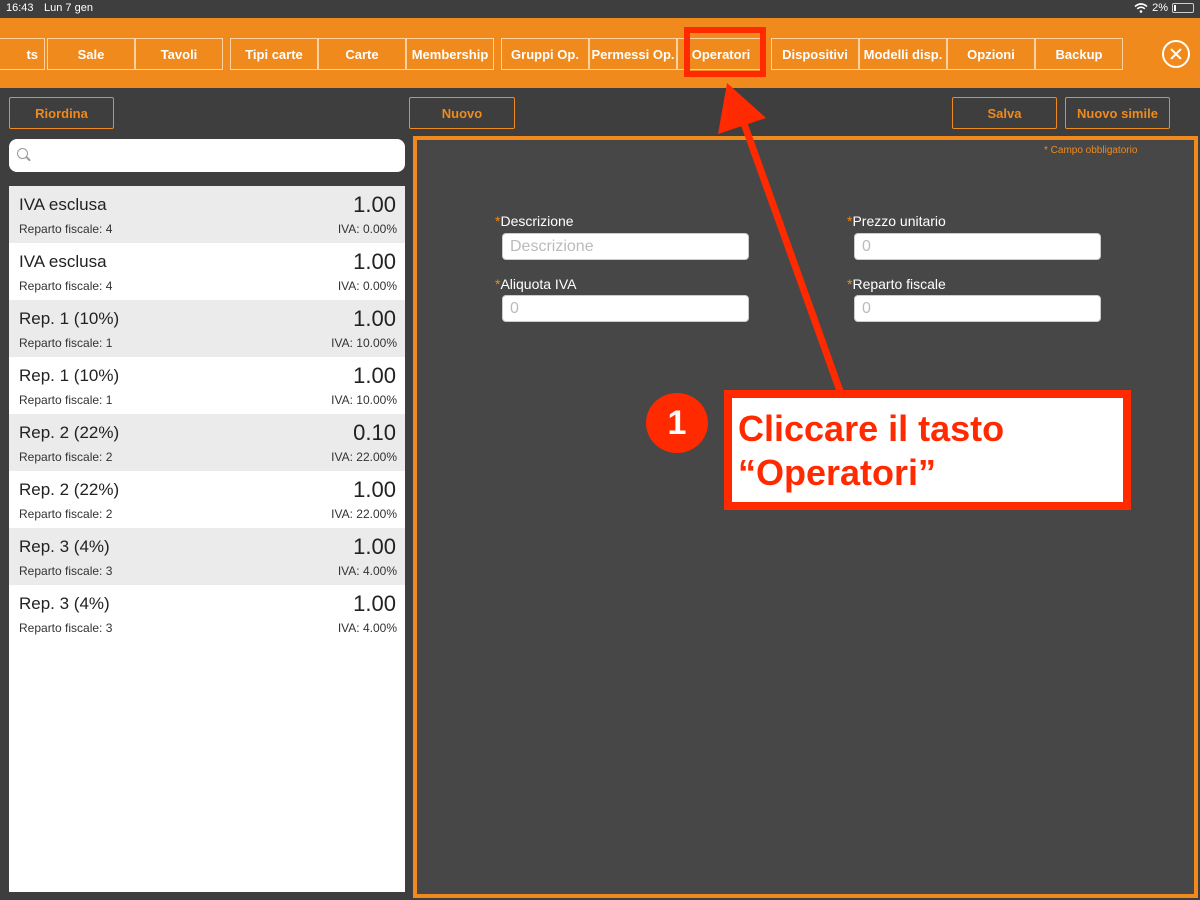 This screenshot has width=1200, height=900. I want to click on item-price: 0.10, so click(374, 432).